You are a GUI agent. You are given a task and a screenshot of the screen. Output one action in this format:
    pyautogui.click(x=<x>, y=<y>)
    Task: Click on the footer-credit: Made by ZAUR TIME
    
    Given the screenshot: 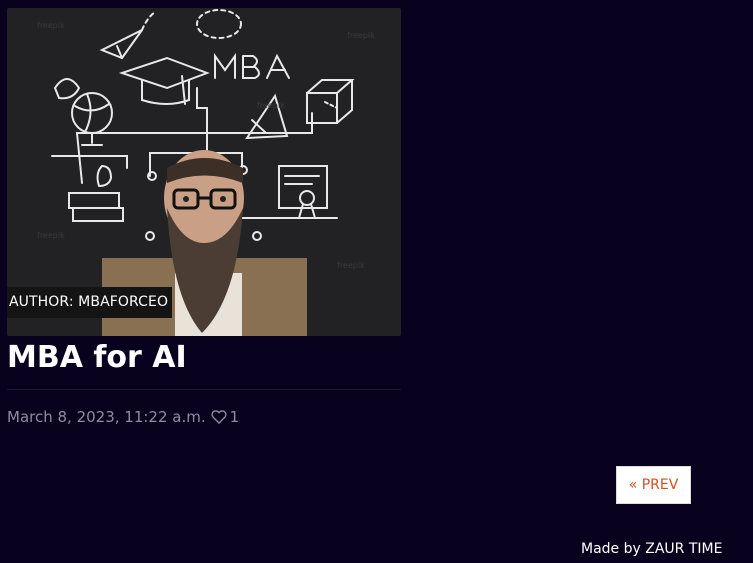 What is the action you would take?
    pyautogui.click(x=652, y=549)
    